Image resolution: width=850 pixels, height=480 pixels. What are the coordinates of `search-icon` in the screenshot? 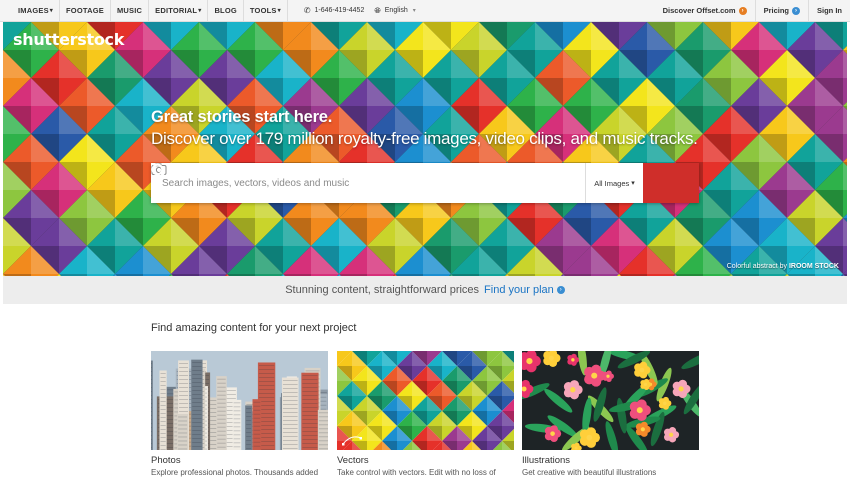 It's located at (159, 171).